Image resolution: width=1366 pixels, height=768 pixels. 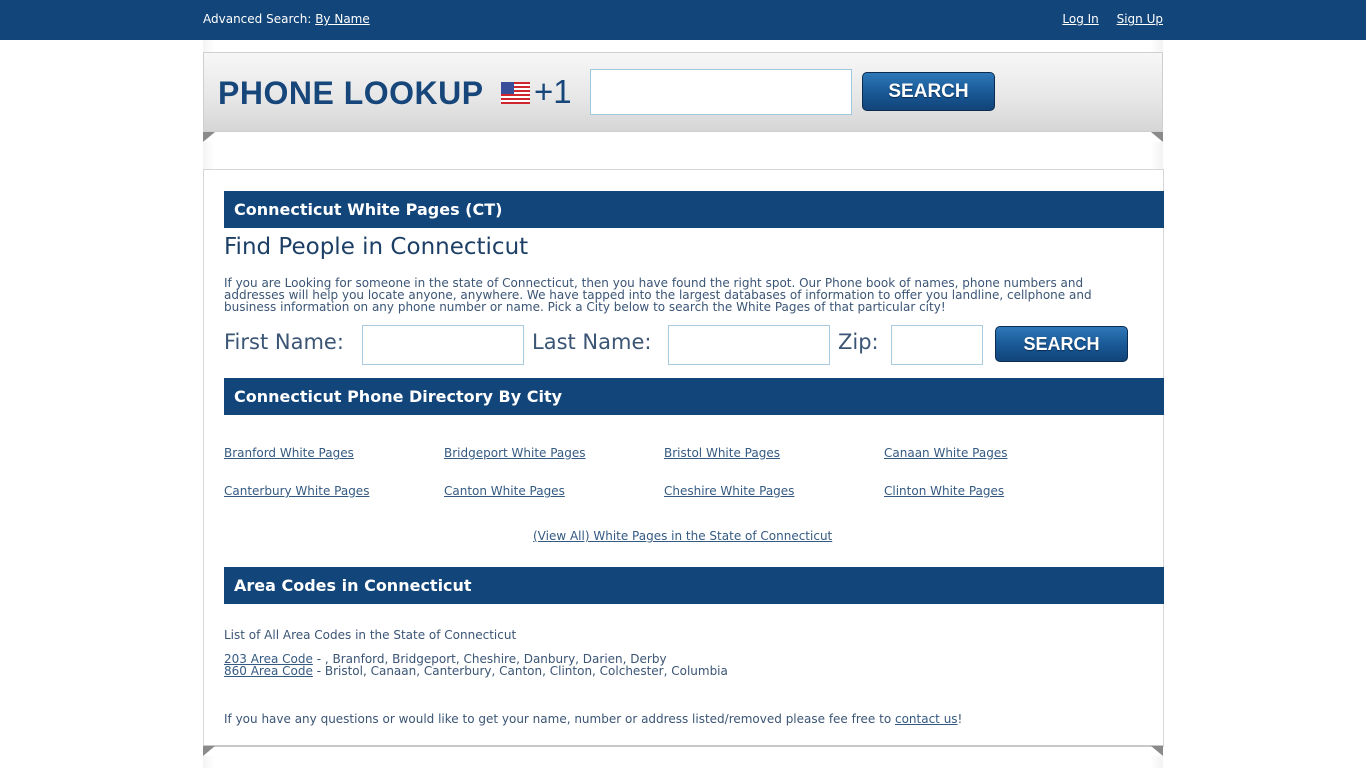 What do you see at coordinates (1061, 344) in the screenshot?
I see `people-search-button: SEARCH` at bounding box center [1061, 344].